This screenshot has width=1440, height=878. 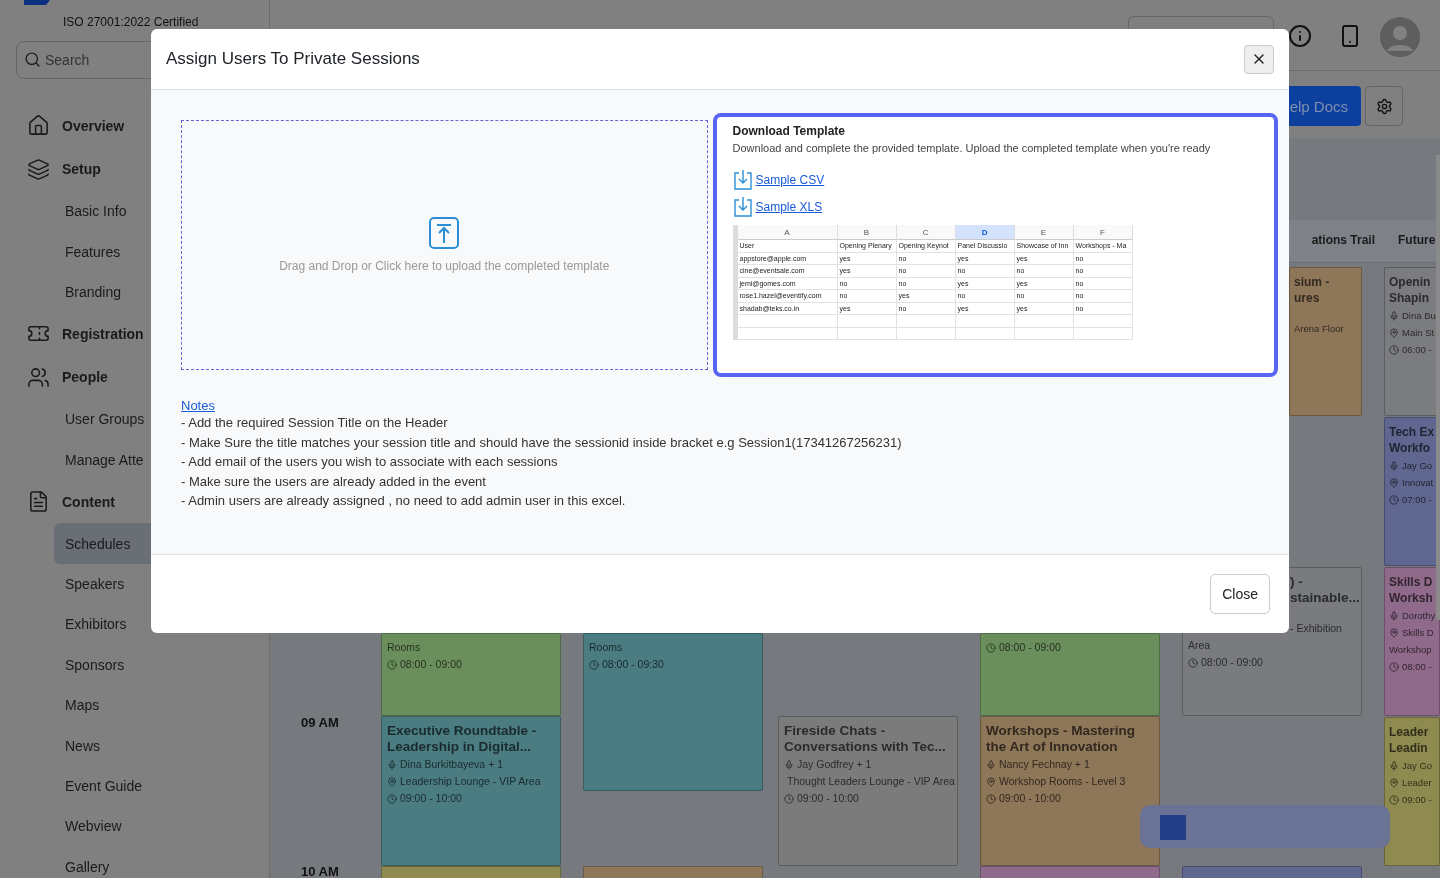 What do you see at coordinates (1319, 329) in the screenshot?
I see `event-detail: Arena Floor` at bounding box center [1319, 329].